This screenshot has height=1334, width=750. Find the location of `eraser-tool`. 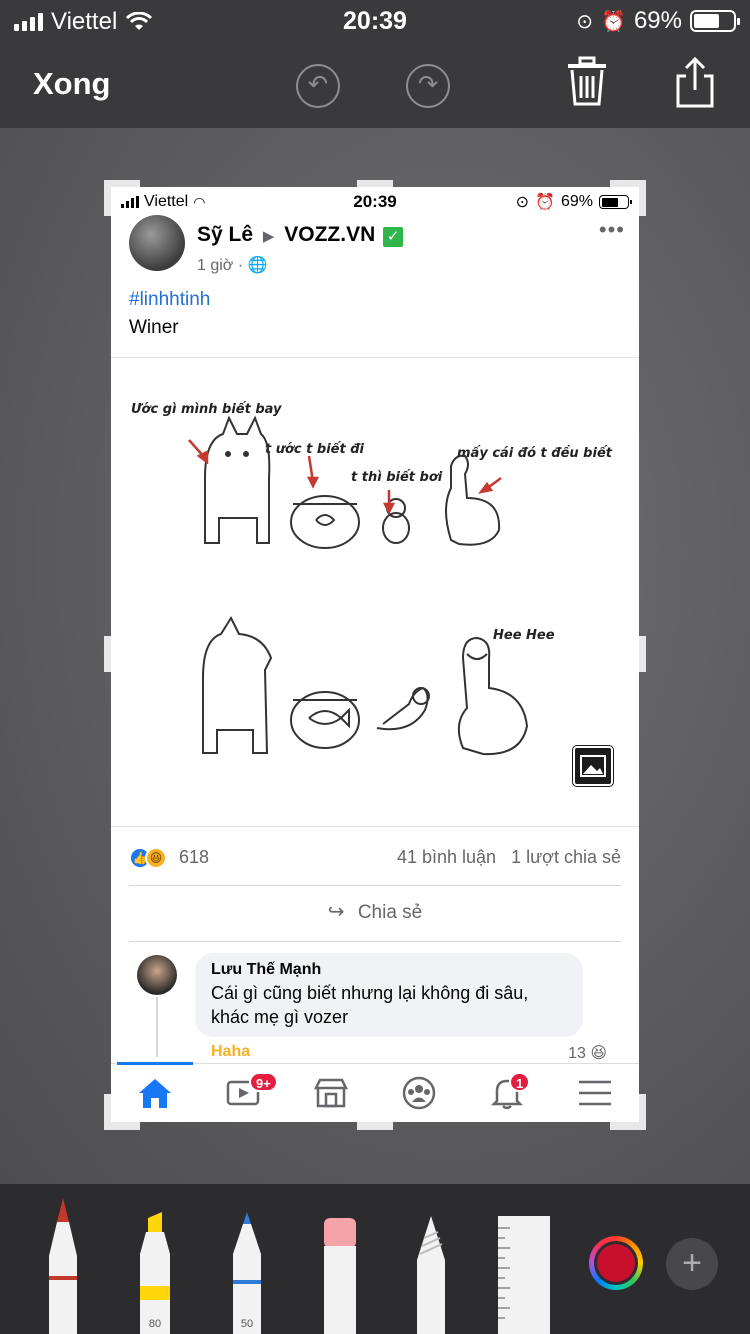

eraser-tool is located at coordinates (340, 1275).